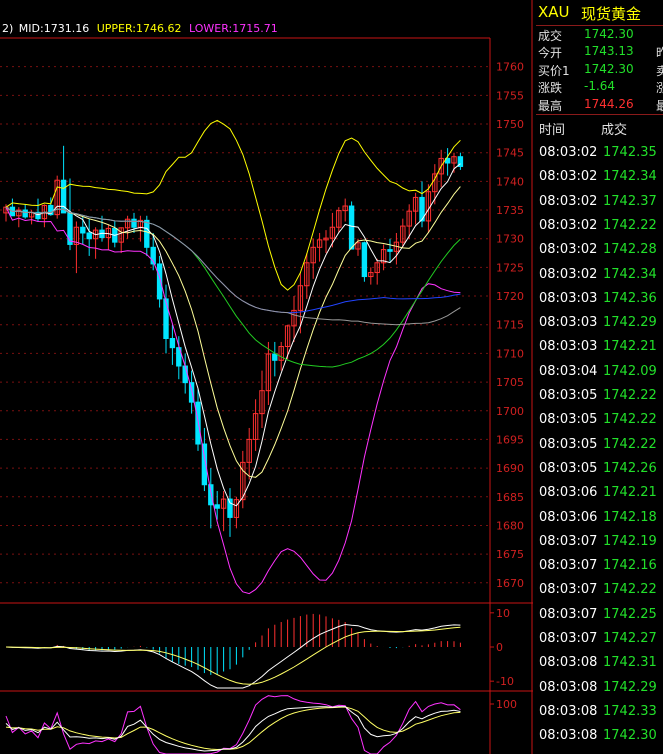 Image resolution: width=663 pixels, height=754 pixels. I want to click on osc-d-line, so click(233, 728).